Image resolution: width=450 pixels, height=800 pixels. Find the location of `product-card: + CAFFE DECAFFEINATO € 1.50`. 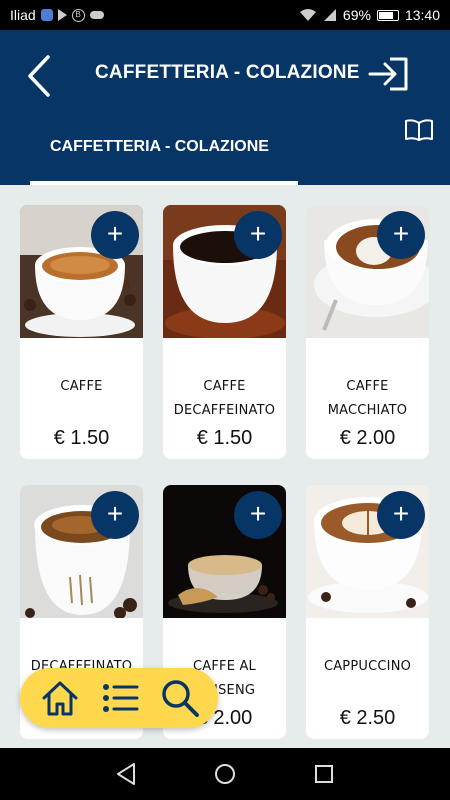

product-card: + CAFFE DECAFFEINATO € 1.50 is located at coordinates (224, 332).